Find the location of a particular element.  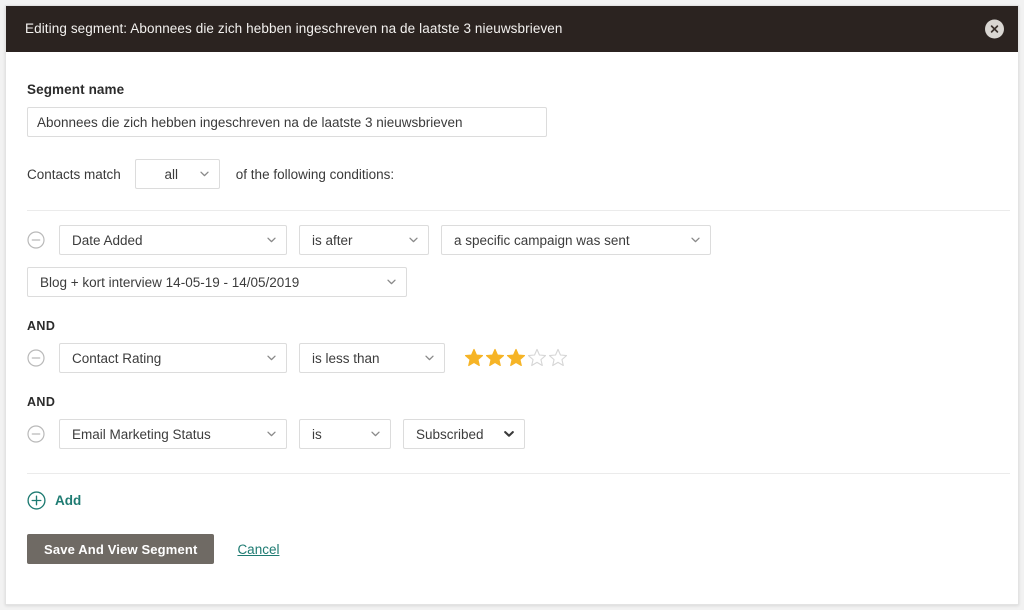

condition-1-value-select: a specific campaign was sent is located at coordinates (576, 240).